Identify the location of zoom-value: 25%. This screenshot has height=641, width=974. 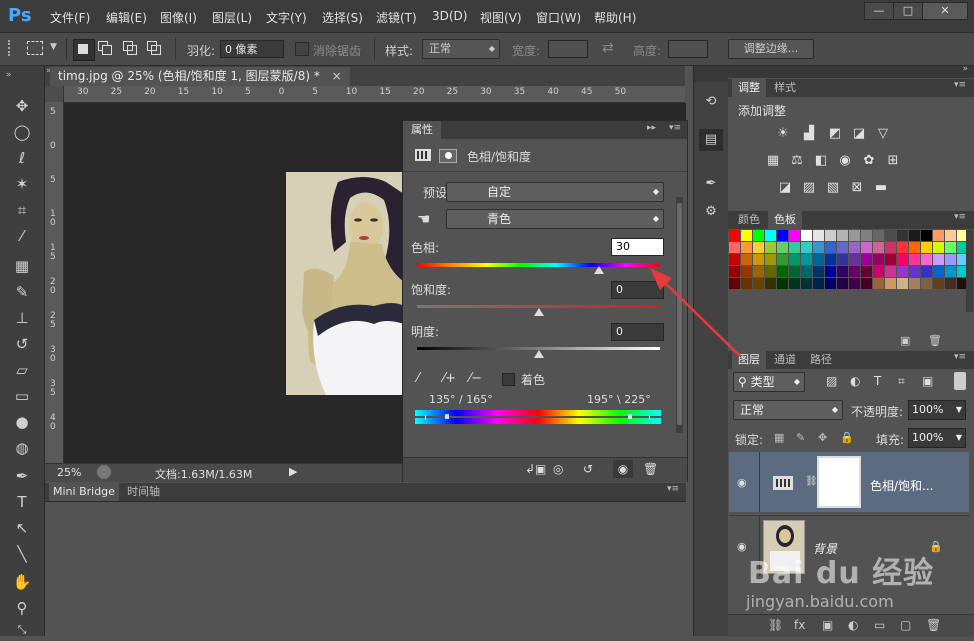
(69, 472).